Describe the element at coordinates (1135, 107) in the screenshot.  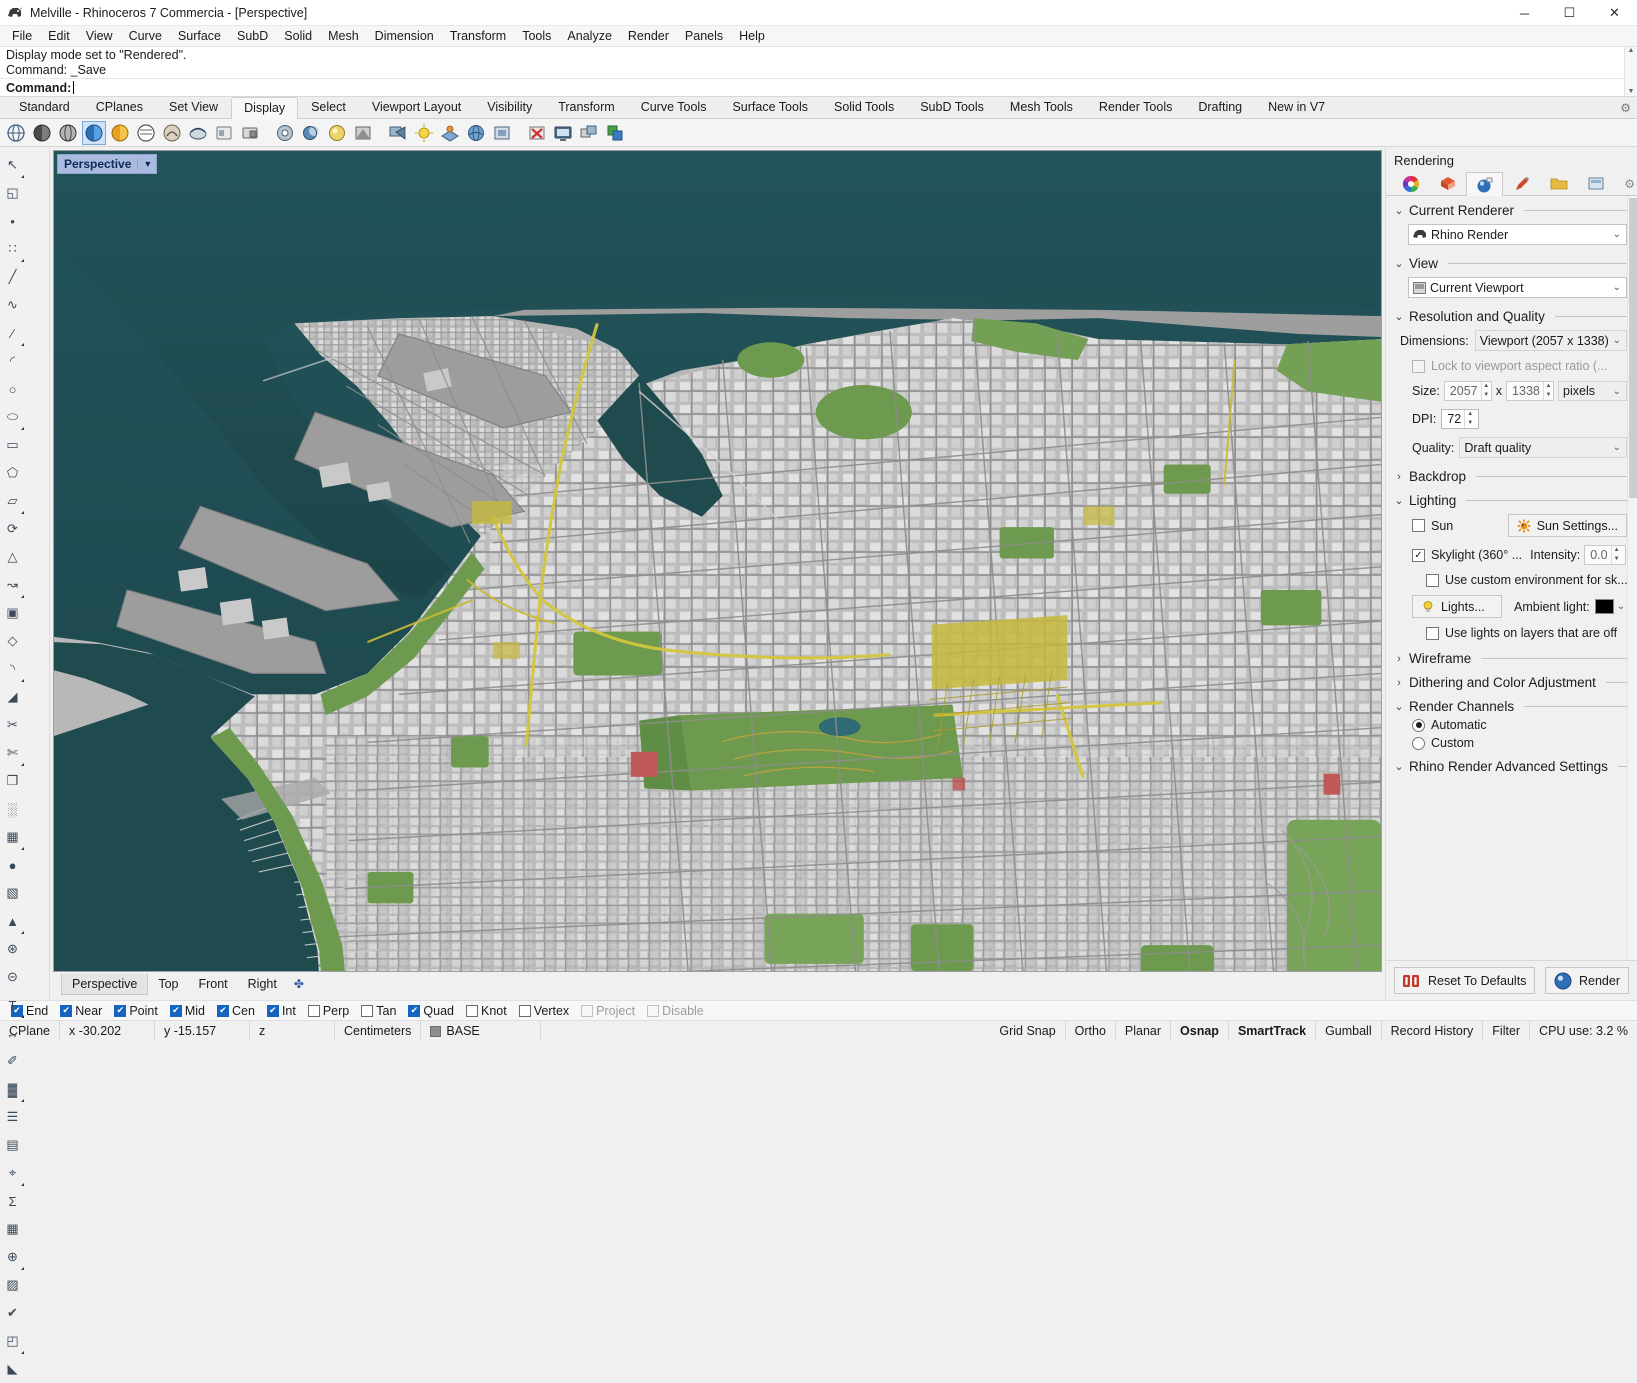
I see `toolbar-tab-render-tools: Render Tools` at that location.